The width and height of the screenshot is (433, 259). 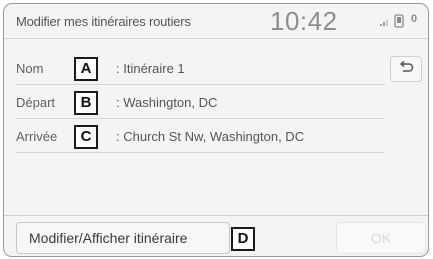 I want to click on callout-c: C, so click(x=86, y=137).